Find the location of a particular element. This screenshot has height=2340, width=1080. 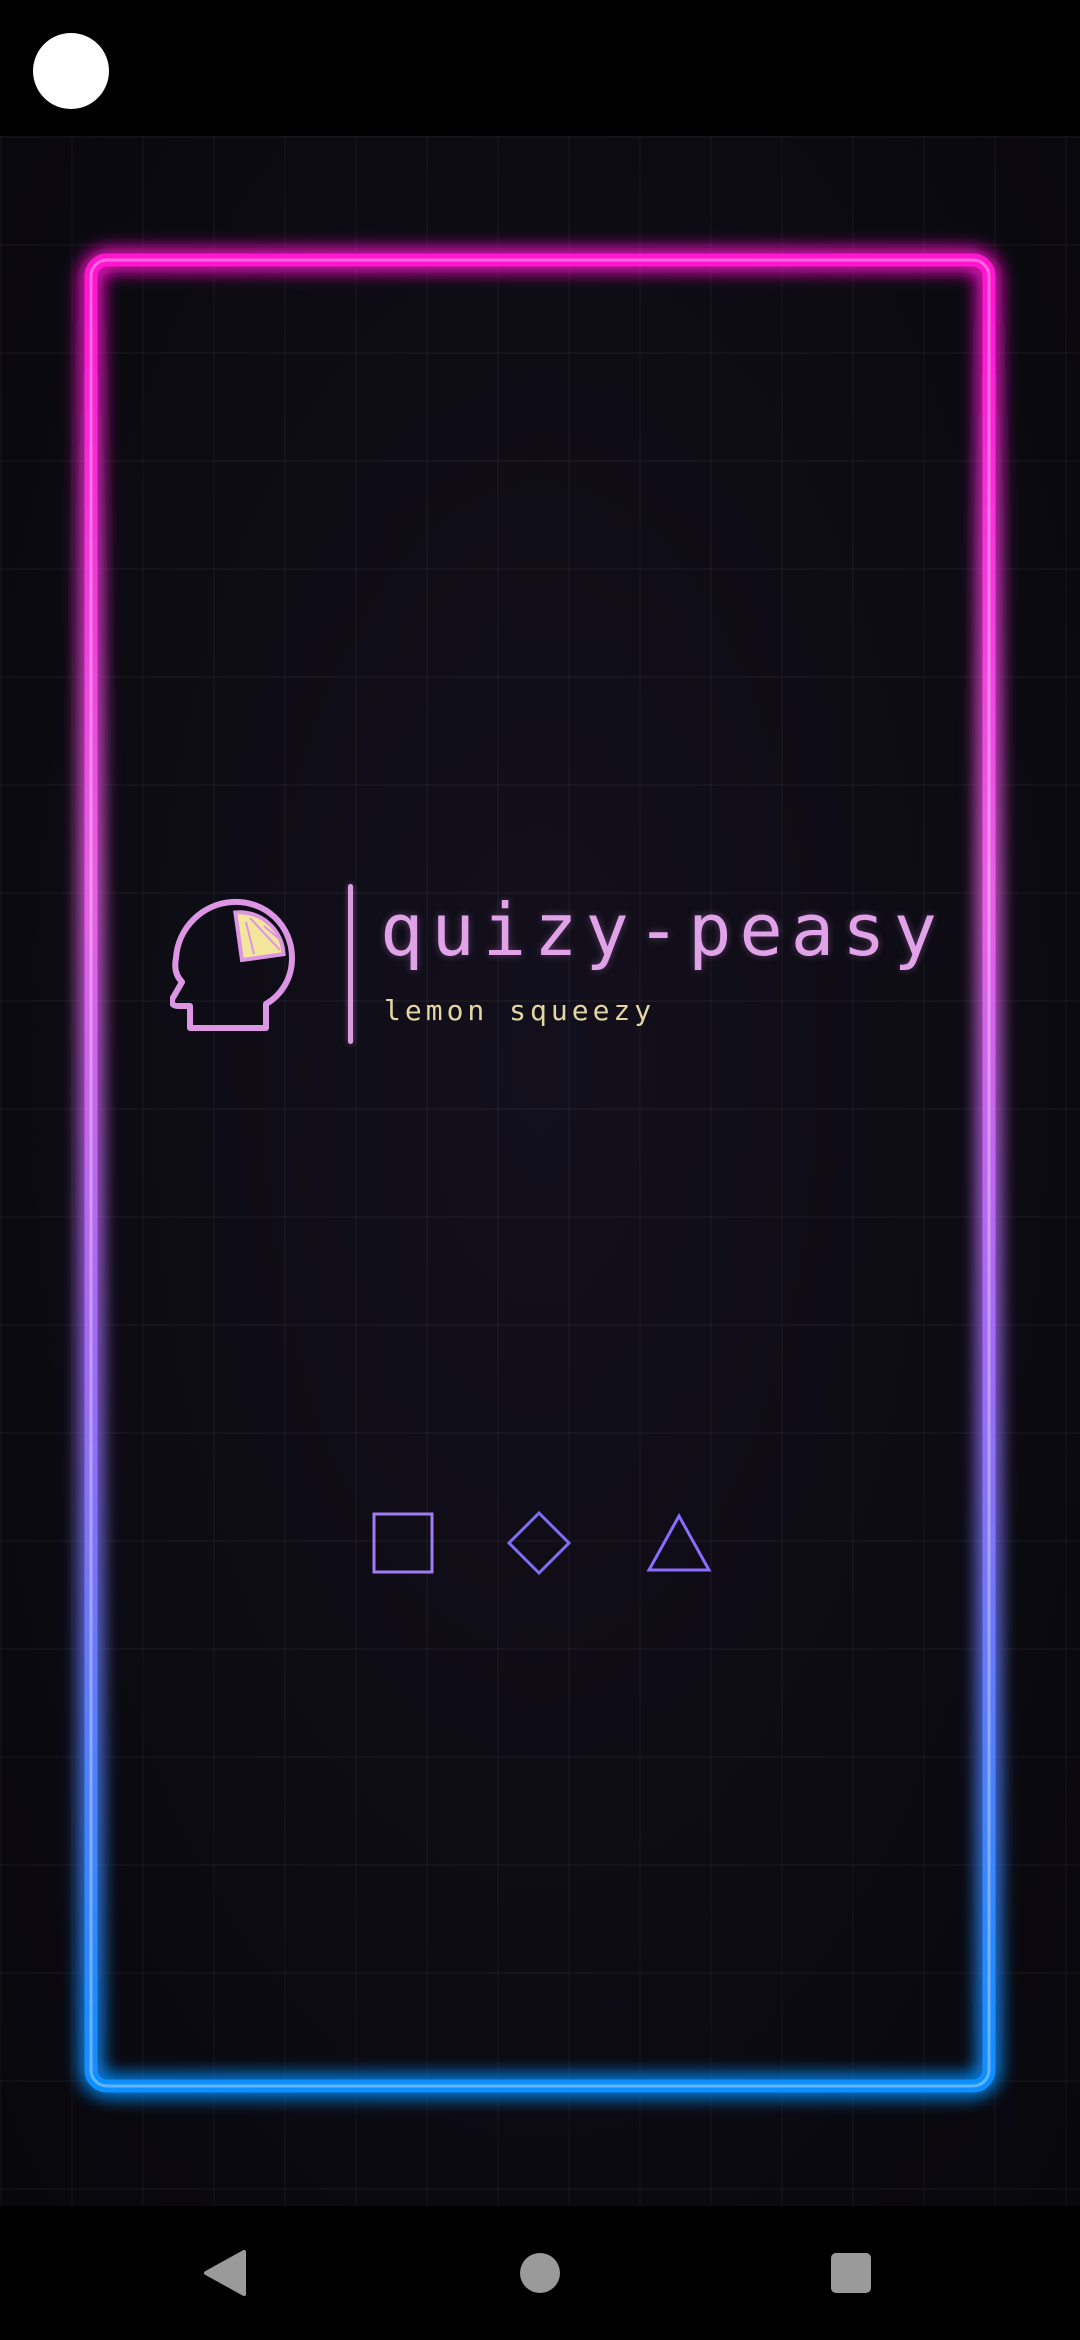

recents-button is located at coordinates (851, 2273).